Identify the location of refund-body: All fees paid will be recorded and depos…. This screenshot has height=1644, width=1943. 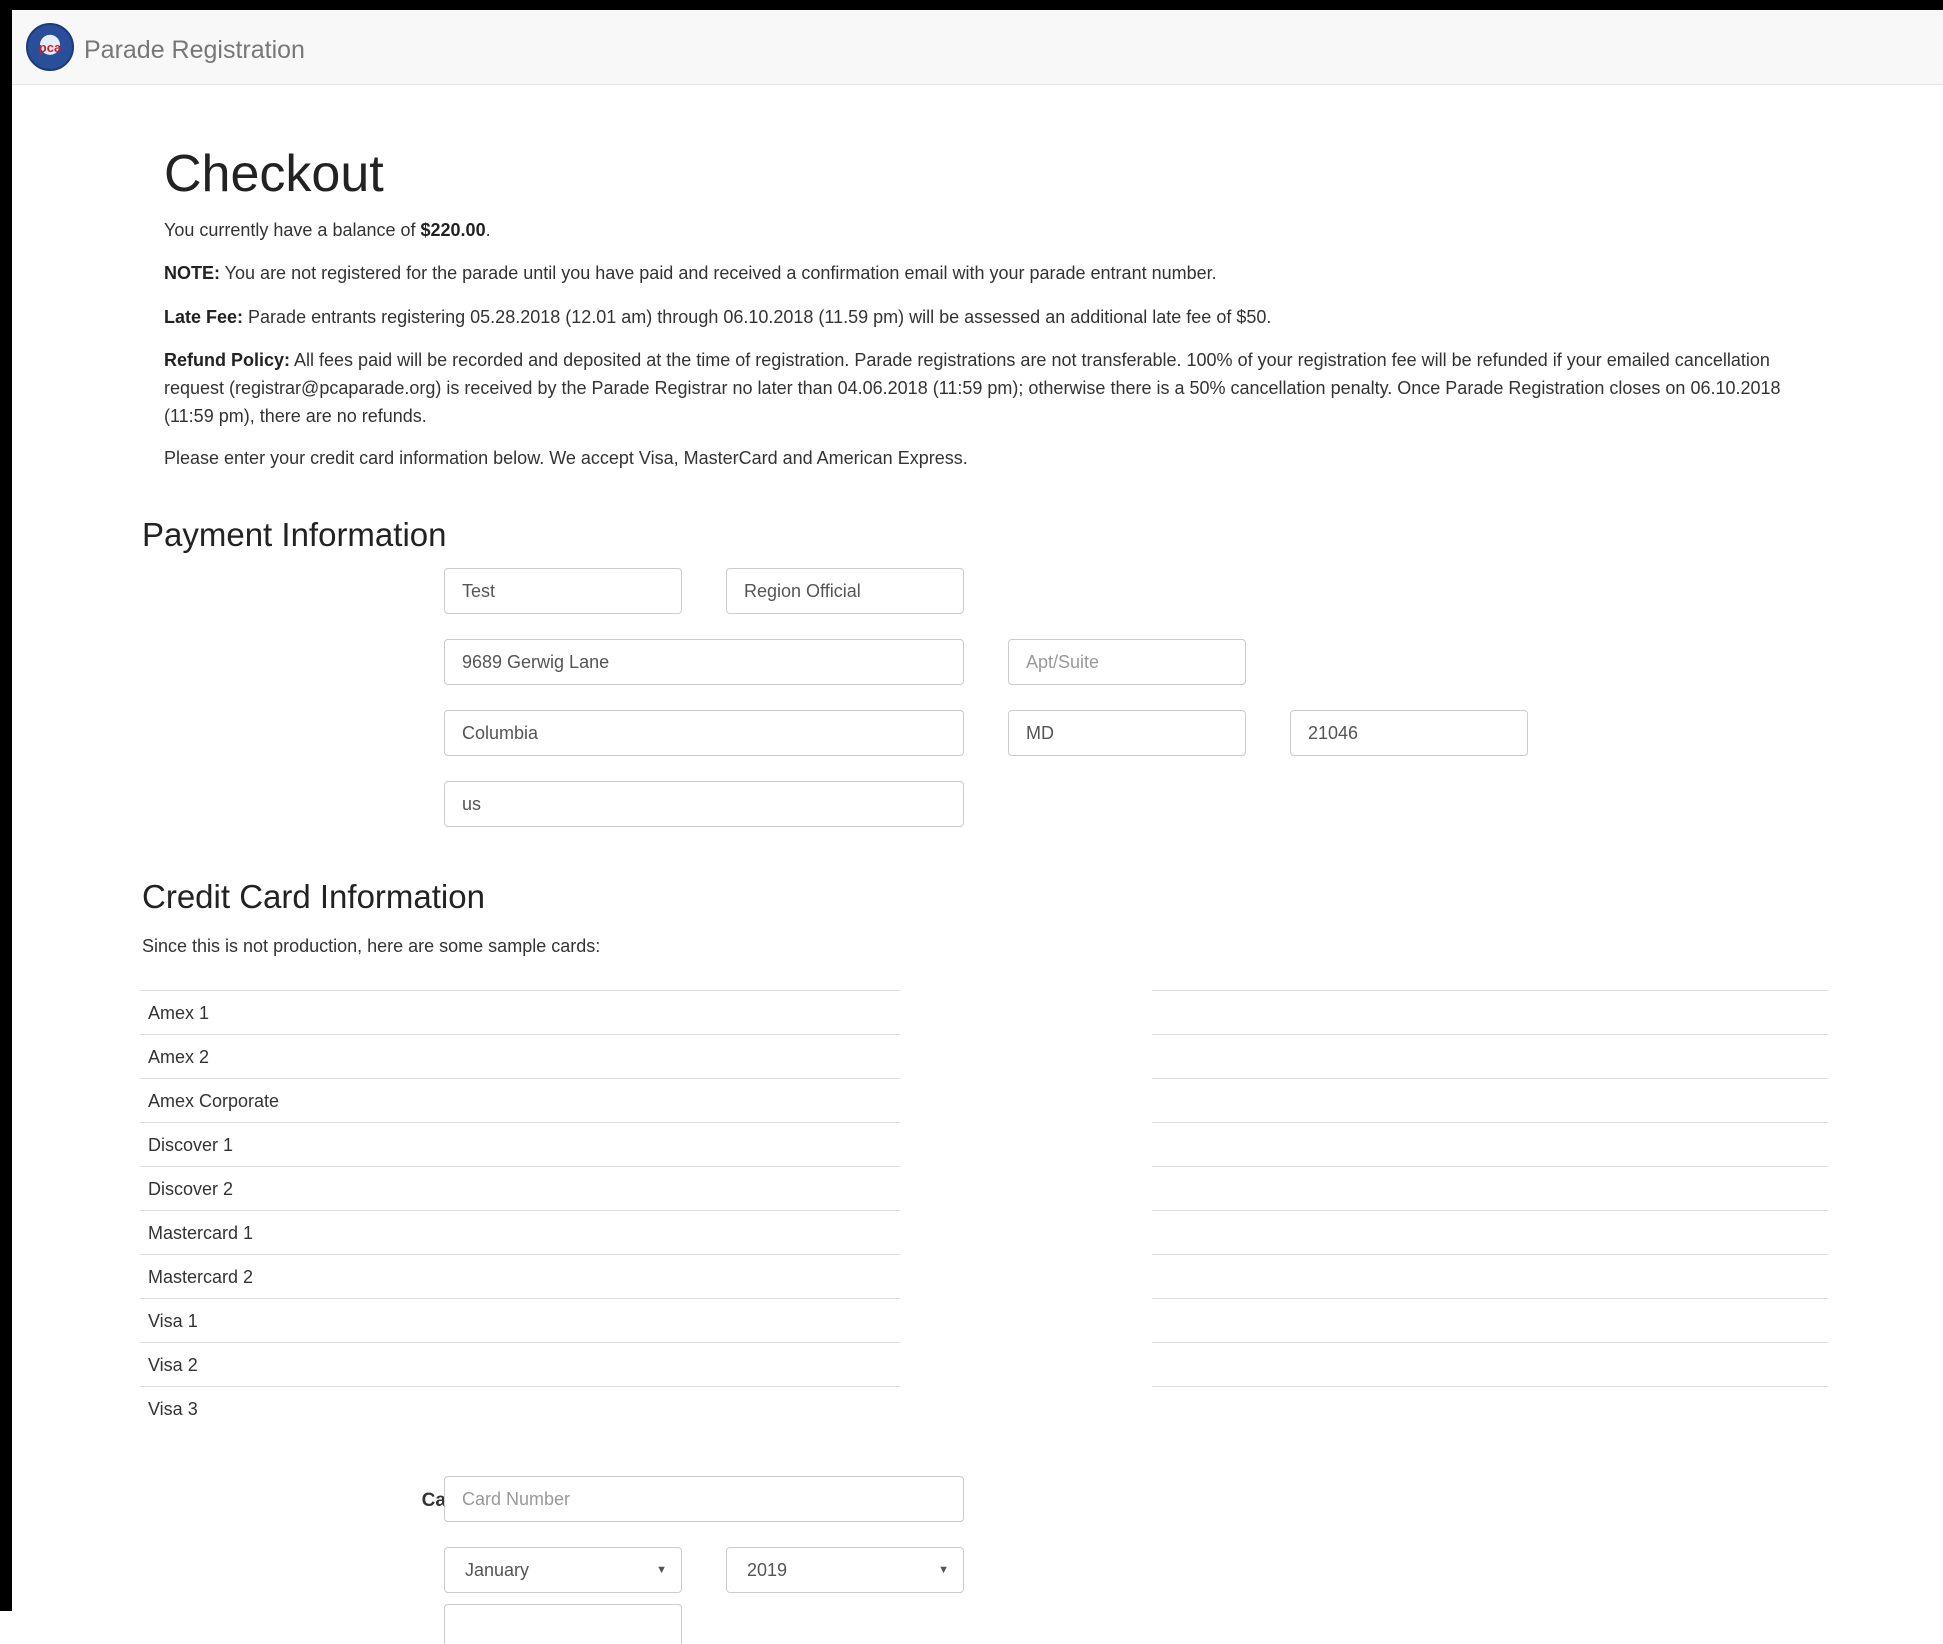
(972, 388).